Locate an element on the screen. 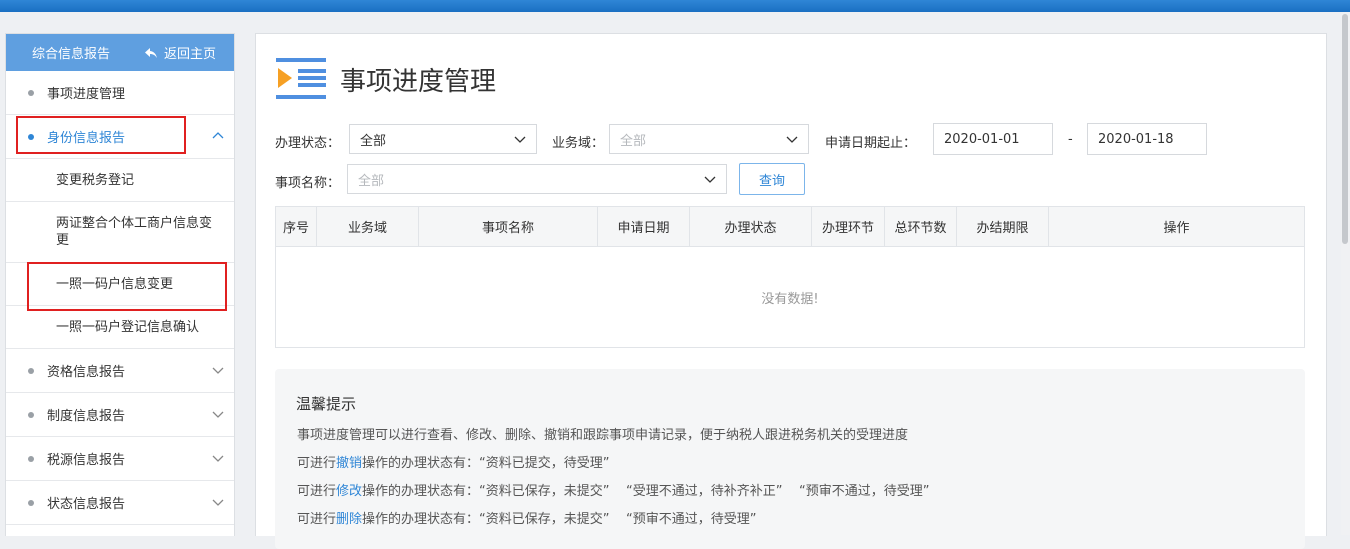 The height and width of the screenshot is (549, 1350). sidebar-title: 综合信息报告 is located at coordinates (70, 54).